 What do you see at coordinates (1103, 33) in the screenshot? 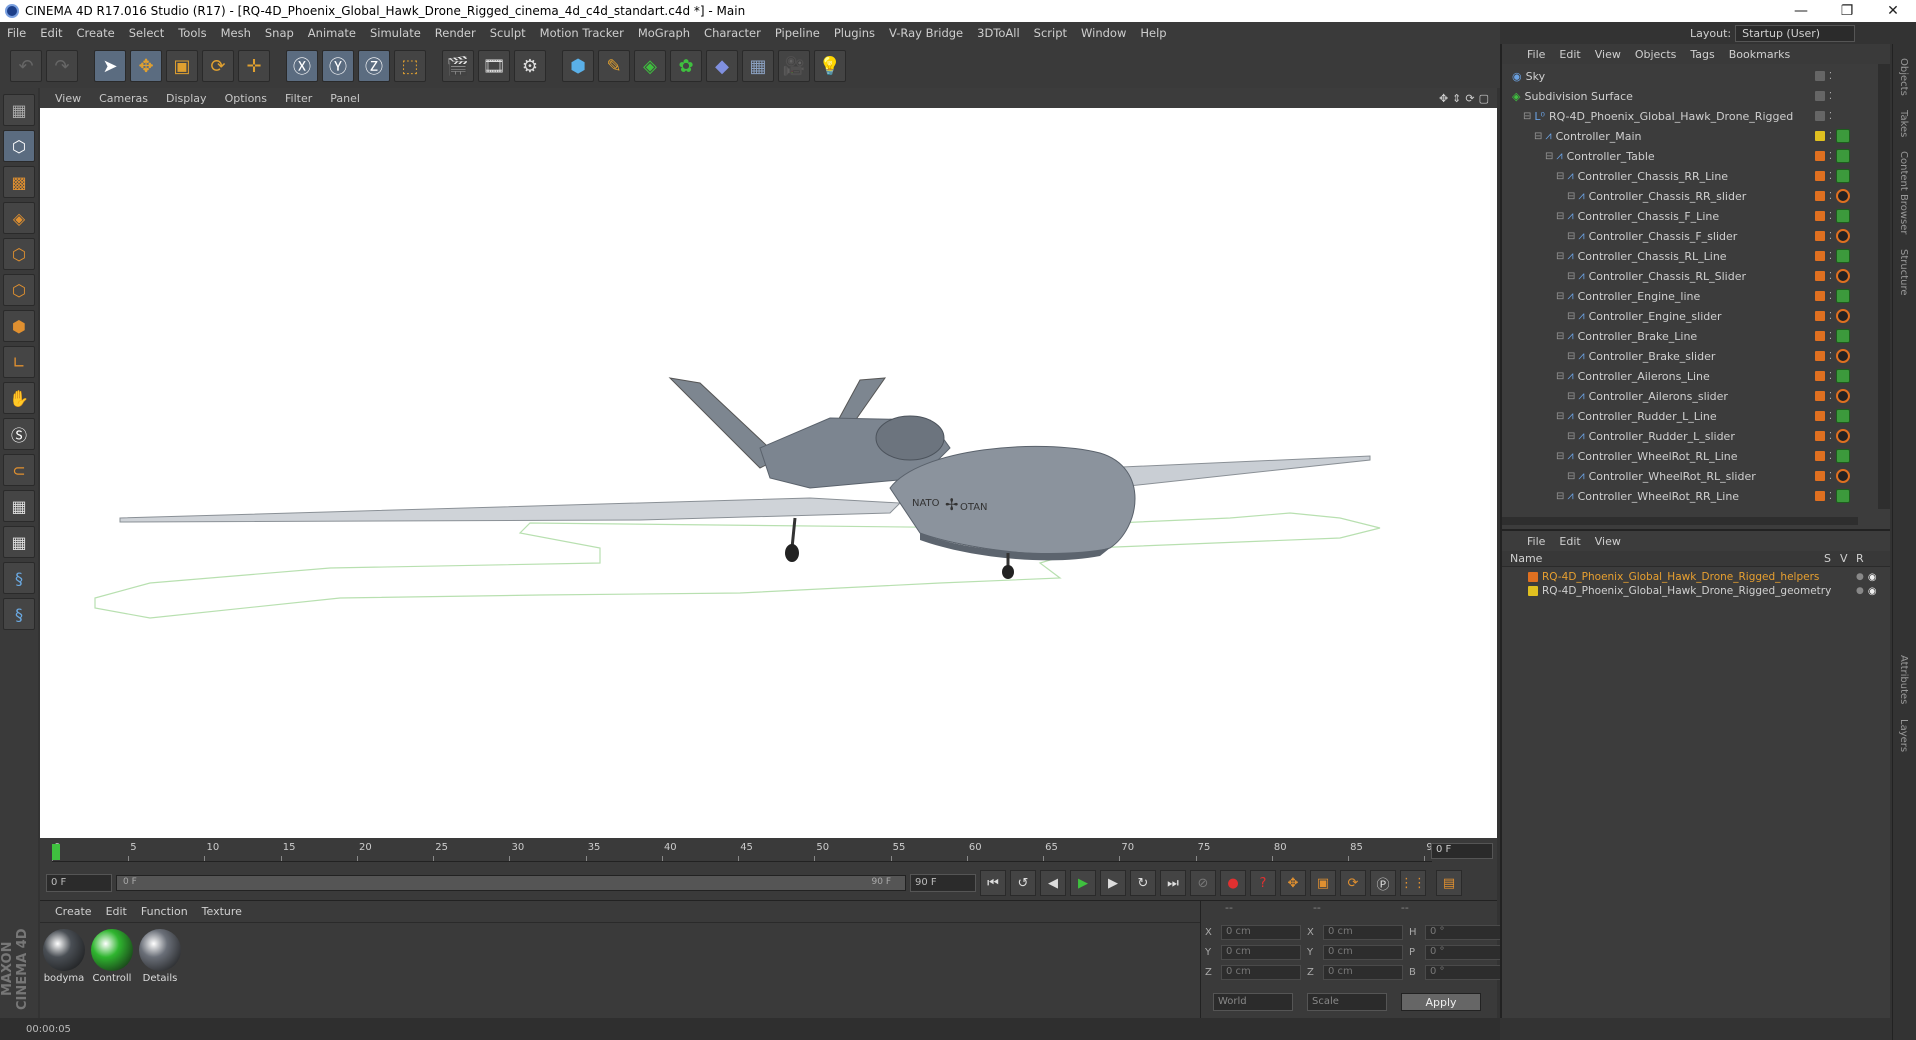
I see `menu-window: Window` at bounding box center [1103, 33].